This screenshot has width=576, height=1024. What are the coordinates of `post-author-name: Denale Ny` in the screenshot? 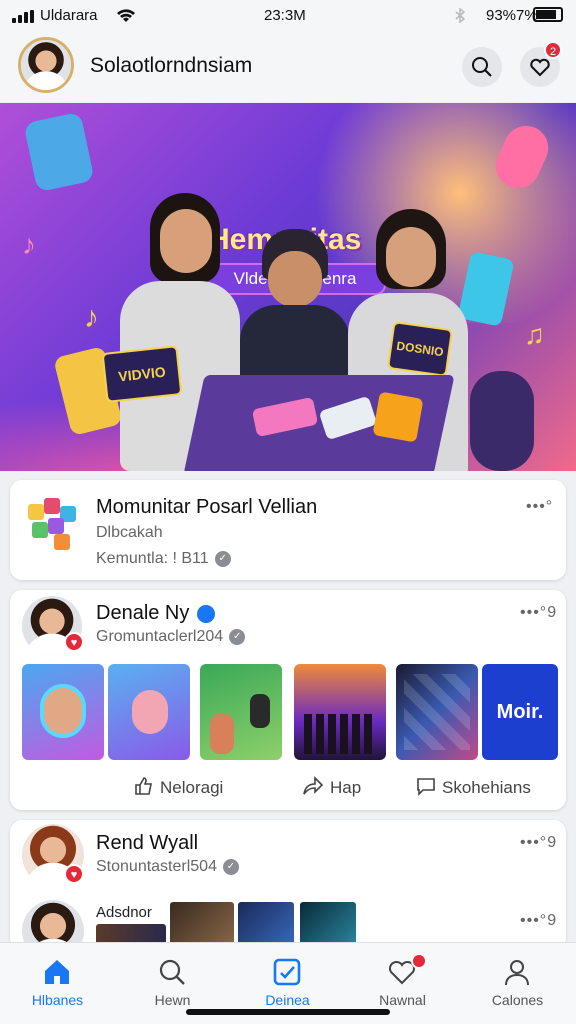 It's located at (143, 613).